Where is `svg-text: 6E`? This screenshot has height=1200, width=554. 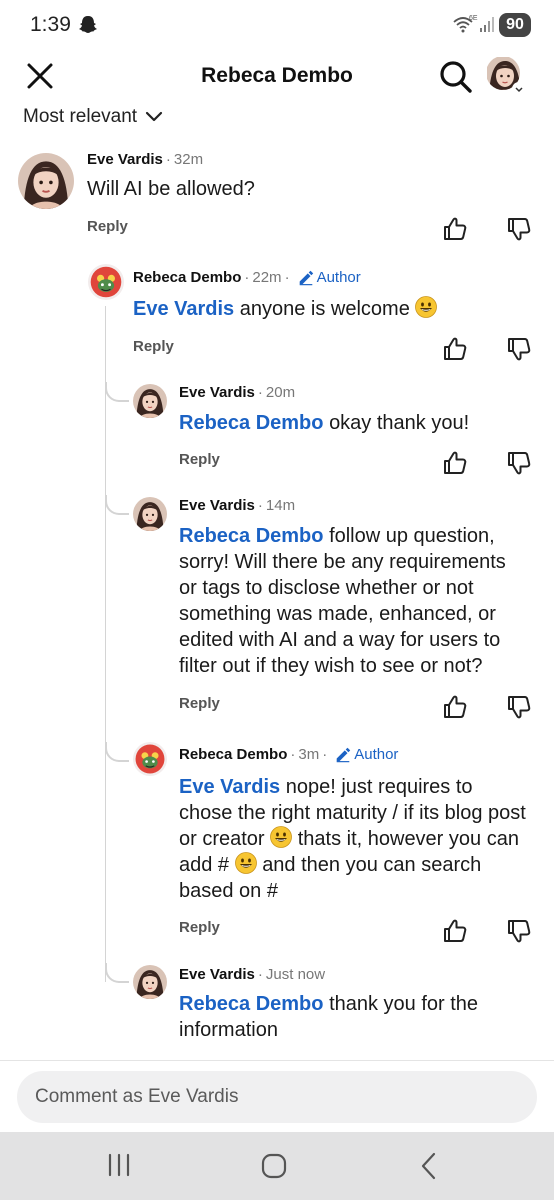 svg-text: 6E is located at coordinates (473, 18).